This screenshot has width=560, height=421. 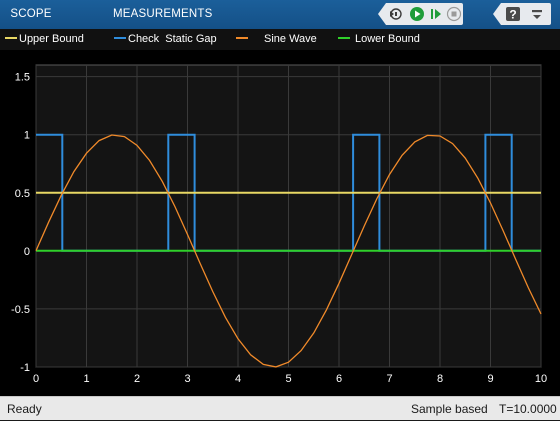 What do you see at coordinates (490, 379) in the screenshot?
I see `x-tick-label: 9` at bounding box center [490, 379].